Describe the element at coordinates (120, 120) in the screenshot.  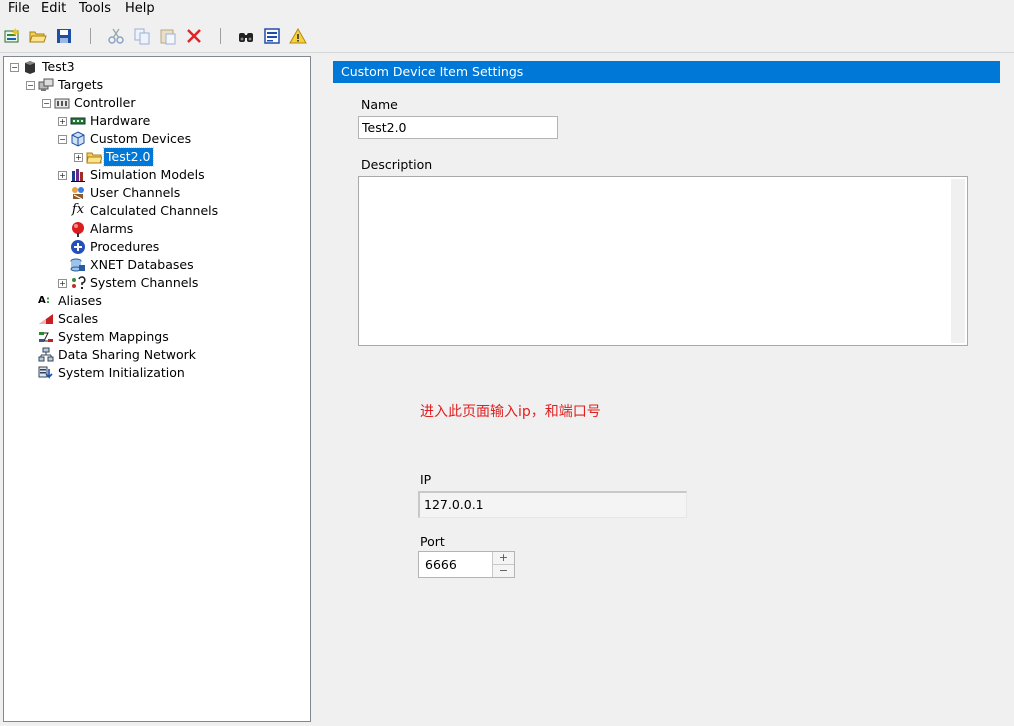
I see `tree-label: Hardware` at that location.